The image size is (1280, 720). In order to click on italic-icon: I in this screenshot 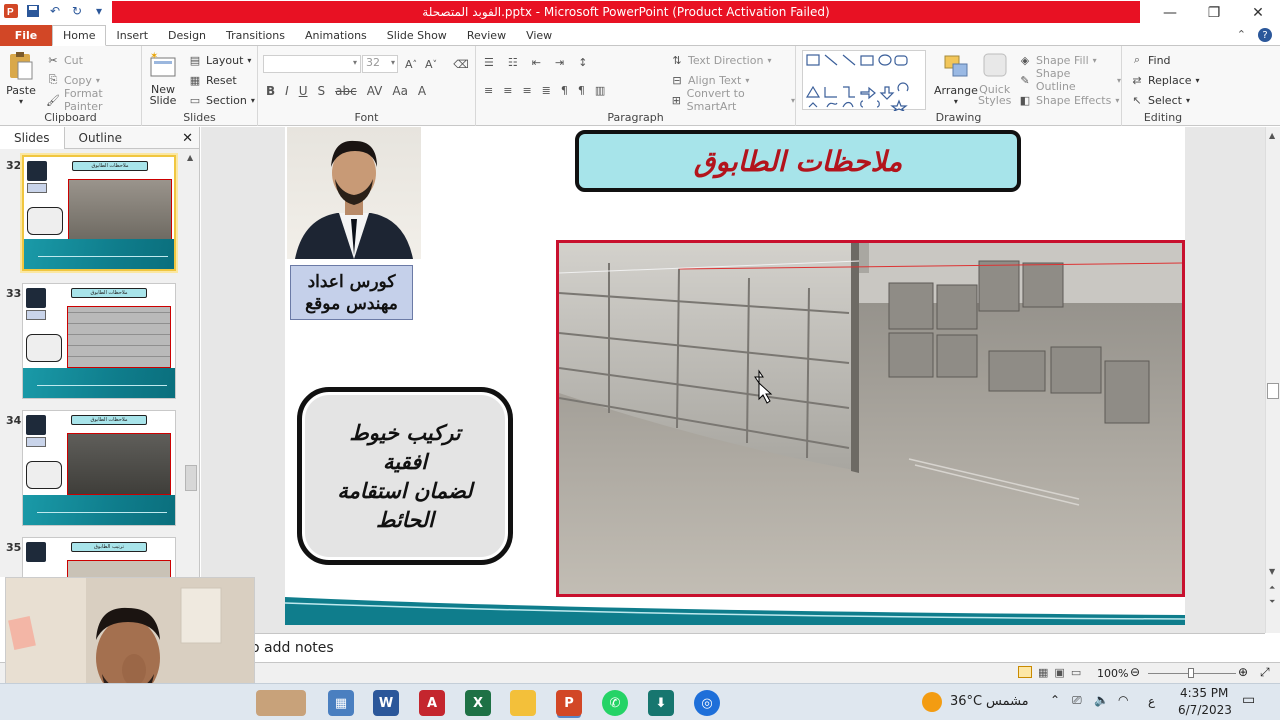, I will do `click(287, 91)`.